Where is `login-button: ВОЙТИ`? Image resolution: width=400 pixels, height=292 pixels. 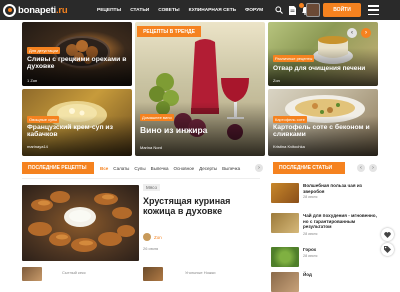 login-button: ВОЙТИ is located at coordinates (342, 10).